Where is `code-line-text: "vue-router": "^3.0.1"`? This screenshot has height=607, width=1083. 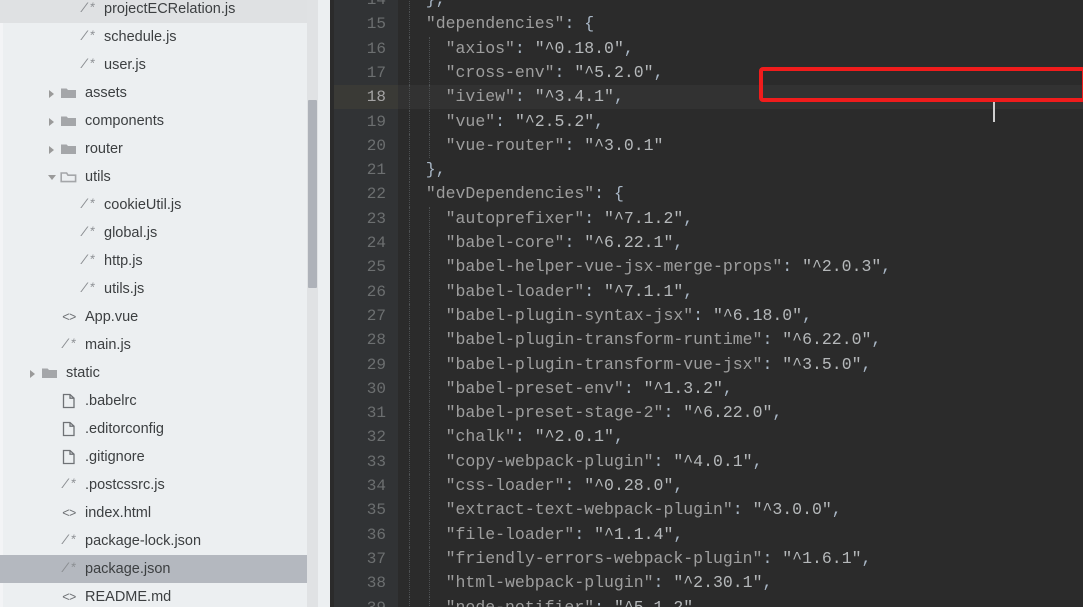
code-line-text: "vue-router": "^3.0.1" is located at coordinates (554, 145).